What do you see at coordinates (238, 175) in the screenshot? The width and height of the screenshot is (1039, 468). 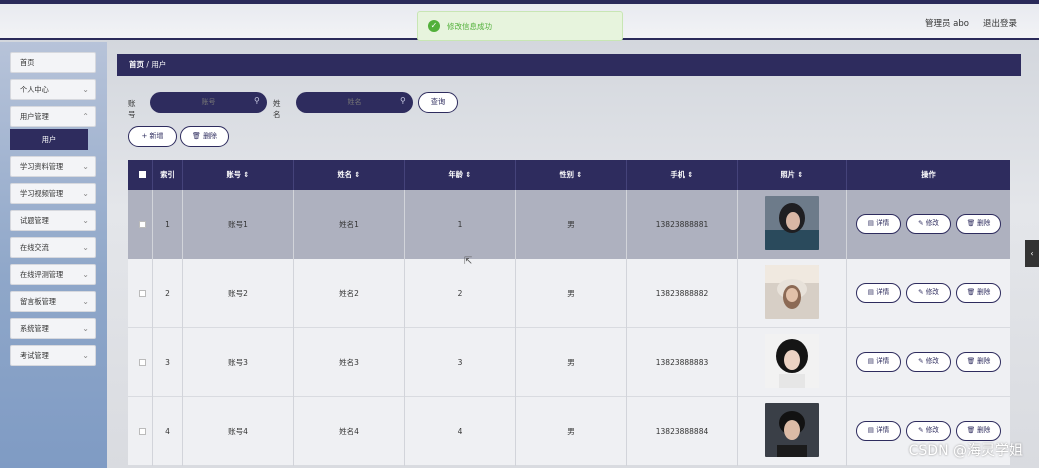 I see `header-account: 账号 ⇕` at bounding box center [238, 175].